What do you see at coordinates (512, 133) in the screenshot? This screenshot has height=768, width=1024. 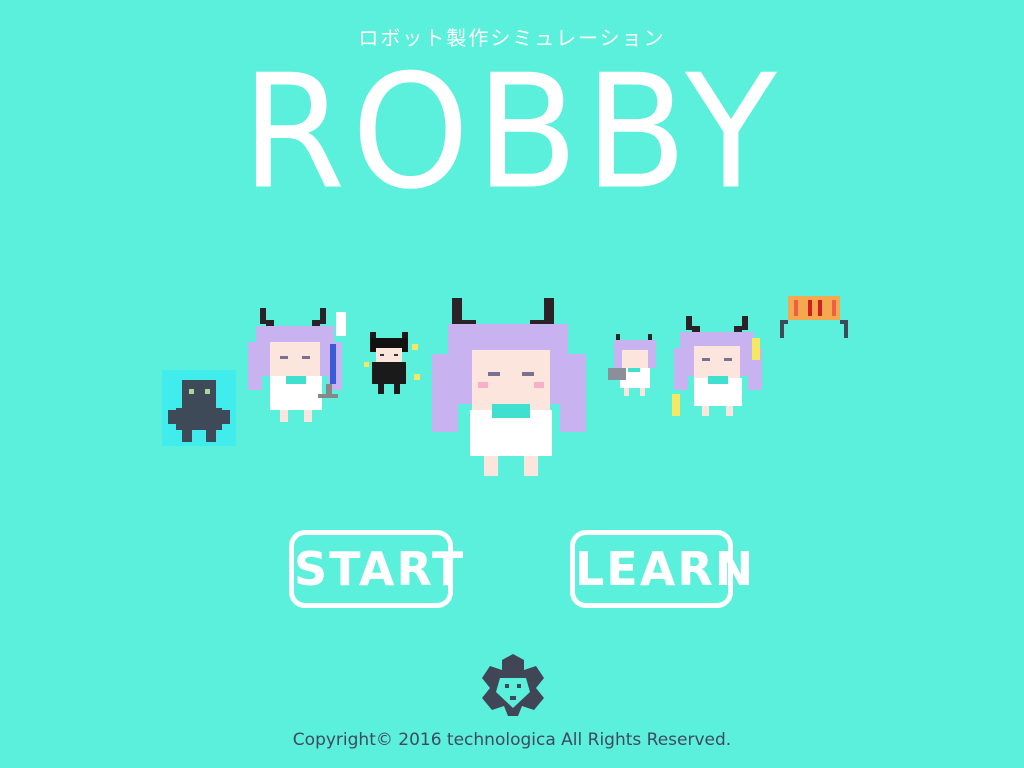 I see `game-title: ROBBY` at bounding box center [512, 133].